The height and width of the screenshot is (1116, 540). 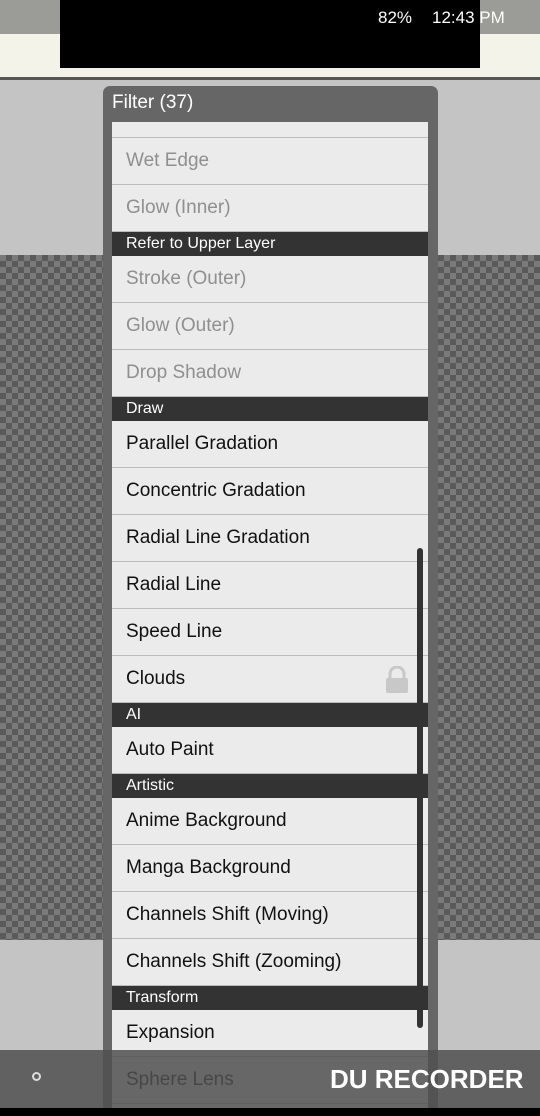 I want to click on item-label: Channels Shift (Zooming), so click(x=234, y=961).